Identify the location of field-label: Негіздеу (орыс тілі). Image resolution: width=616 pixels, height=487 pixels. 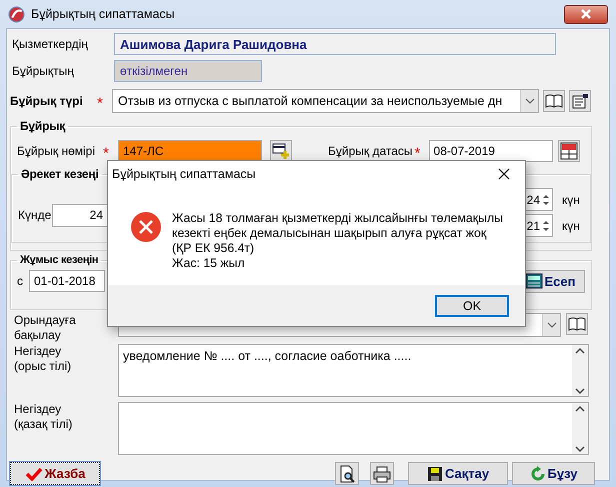
(42, 359).